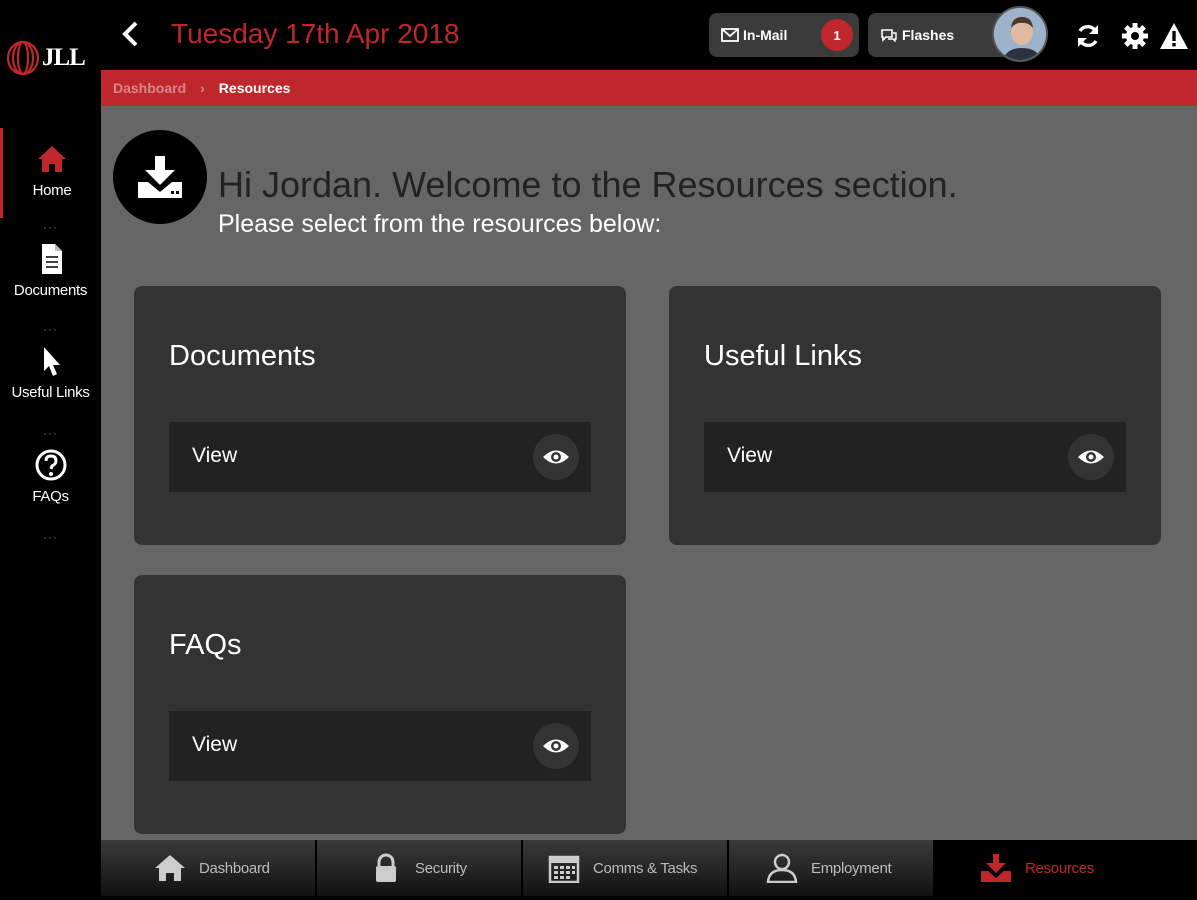 Image resolution: width=1197 pixels, height=900 pixels. What do you see at coordinates (50, 496) in the screenshot?
I see `sidebar-item-label: FAQs` at bounding box center [50, 496].